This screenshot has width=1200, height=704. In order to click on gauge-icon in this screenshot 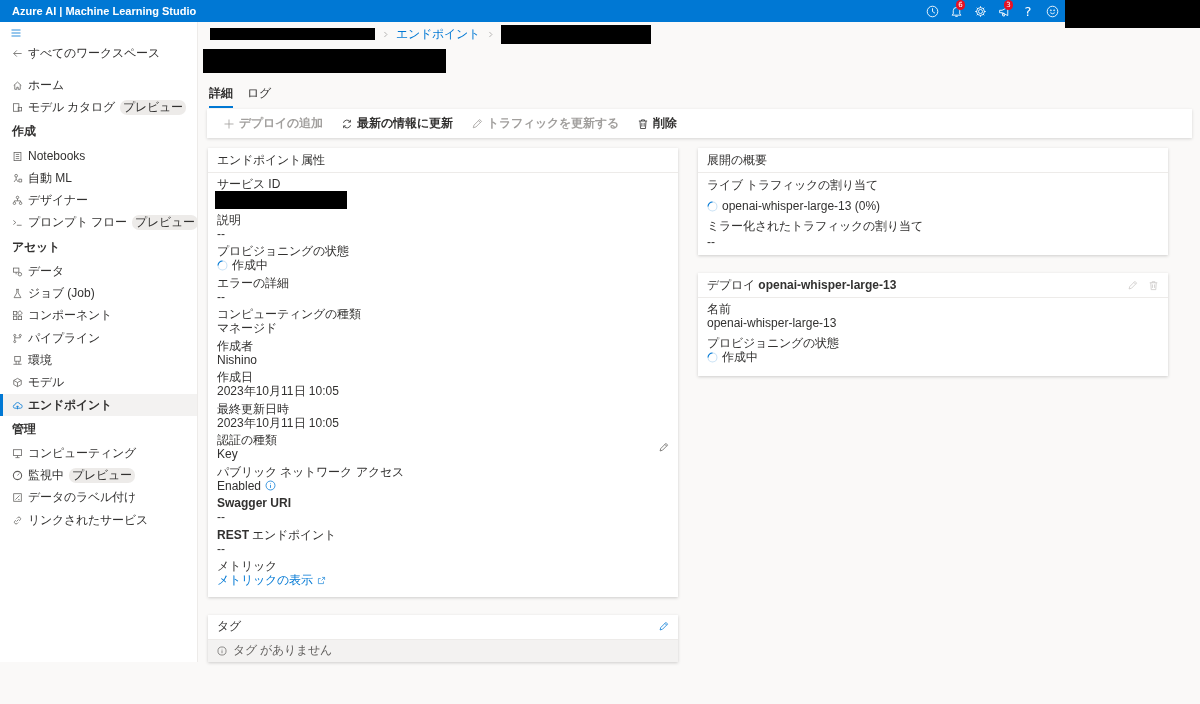, I will do `click(17, 476)`.